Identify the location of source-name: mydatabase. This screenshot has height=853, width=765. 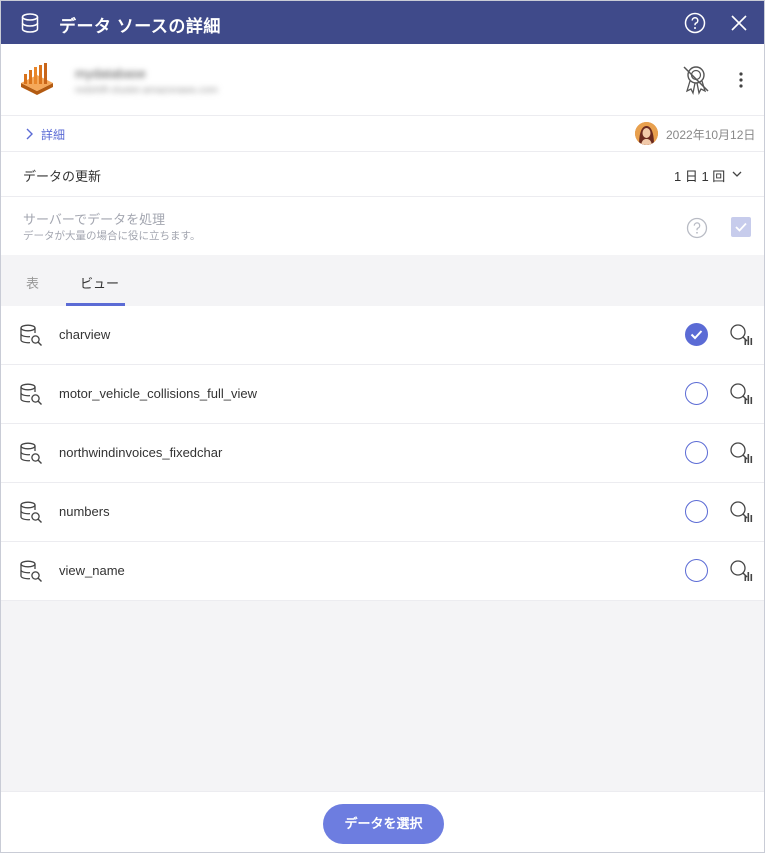
(110, 73).